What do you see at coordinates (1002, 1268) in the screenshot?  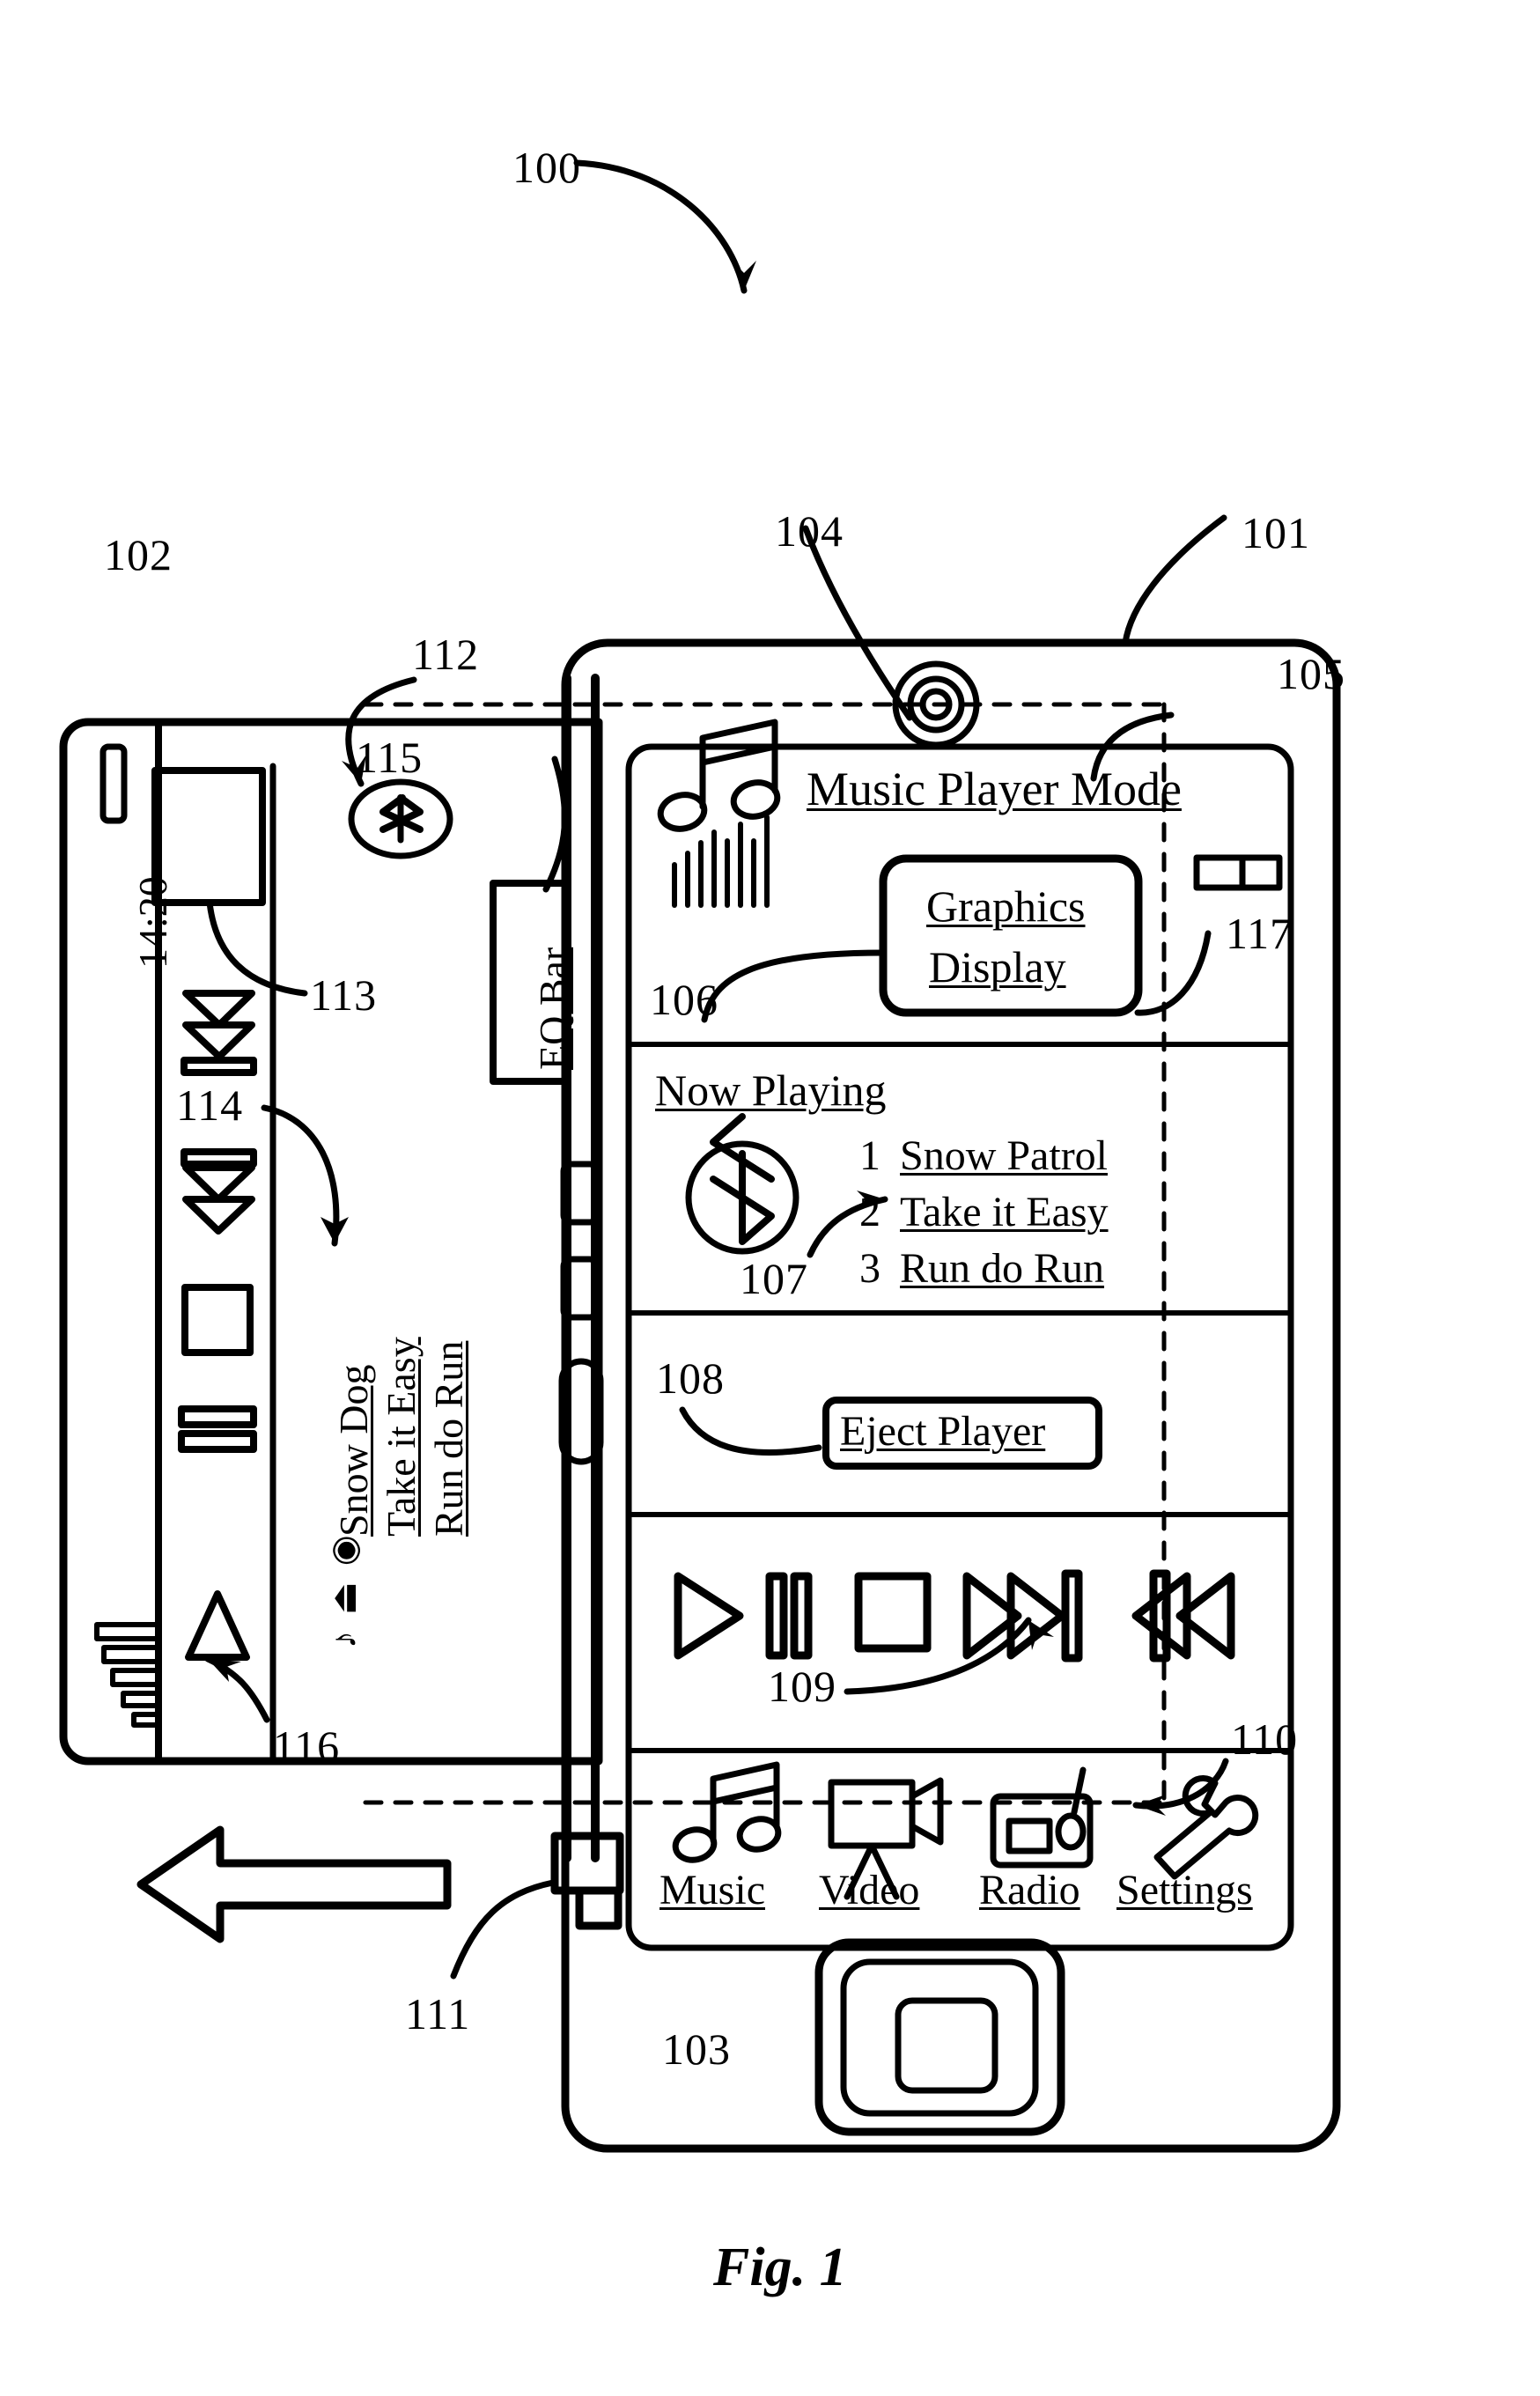 I see `track-title-3: Run do Run` at bounding box center [1002, 1268].